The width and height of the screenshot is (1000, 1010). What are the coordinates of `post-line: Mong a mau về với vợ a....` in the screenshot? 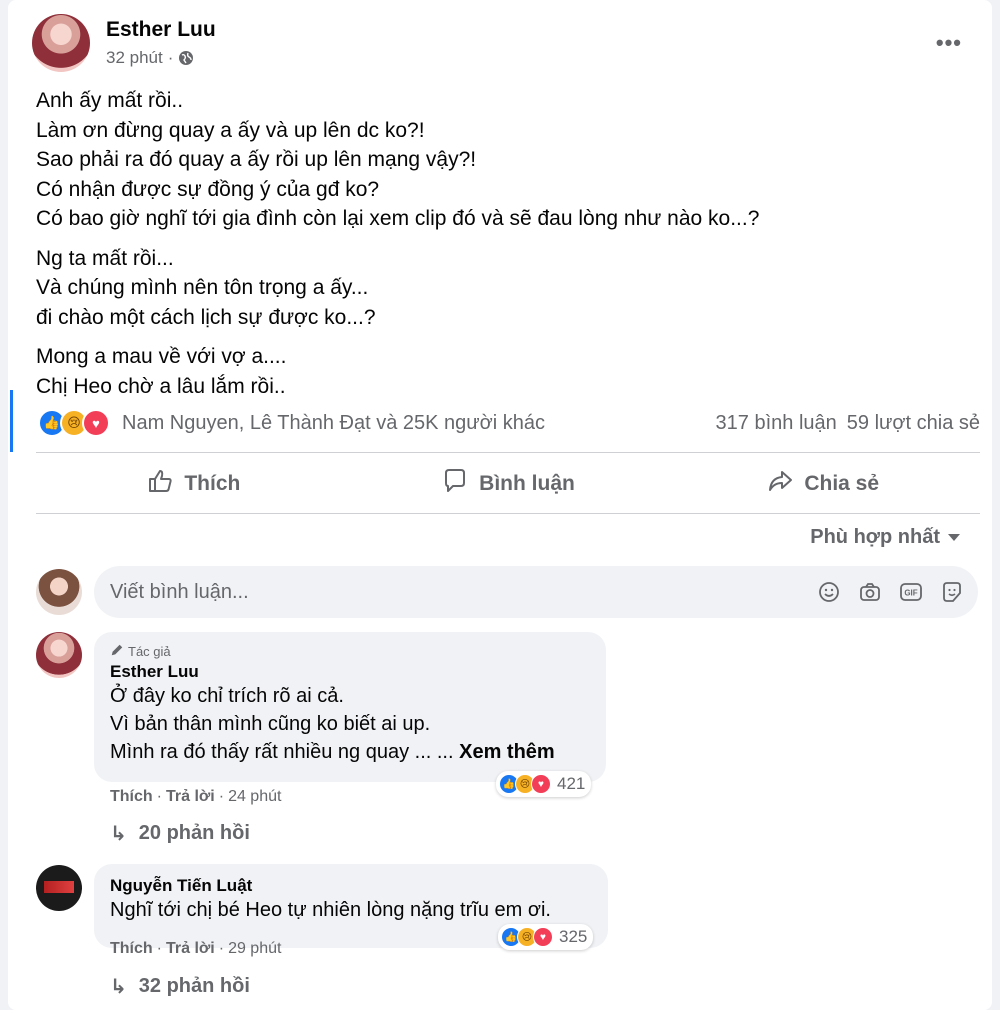 It's located at (161, 356).